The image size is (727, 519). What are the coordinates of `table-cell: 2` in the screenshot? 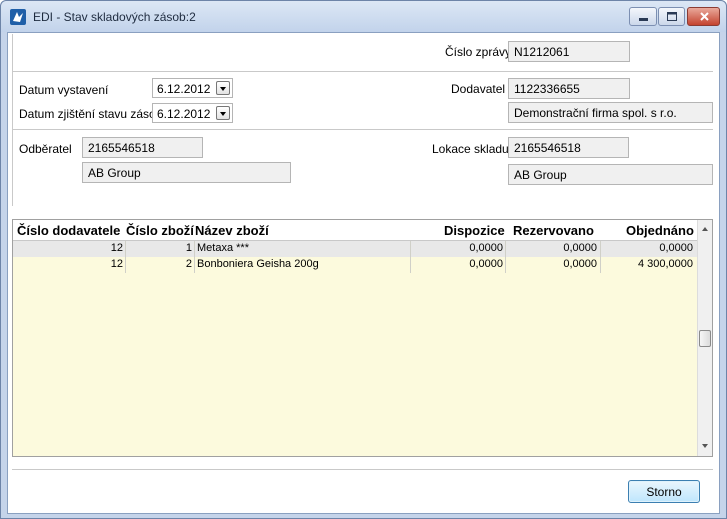 It's located at (188, 264).